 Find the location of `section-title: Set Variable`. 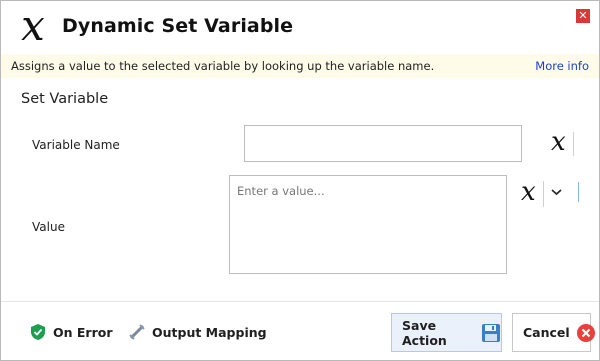

section-title: Set Variable is located at coordinates (65, 99).